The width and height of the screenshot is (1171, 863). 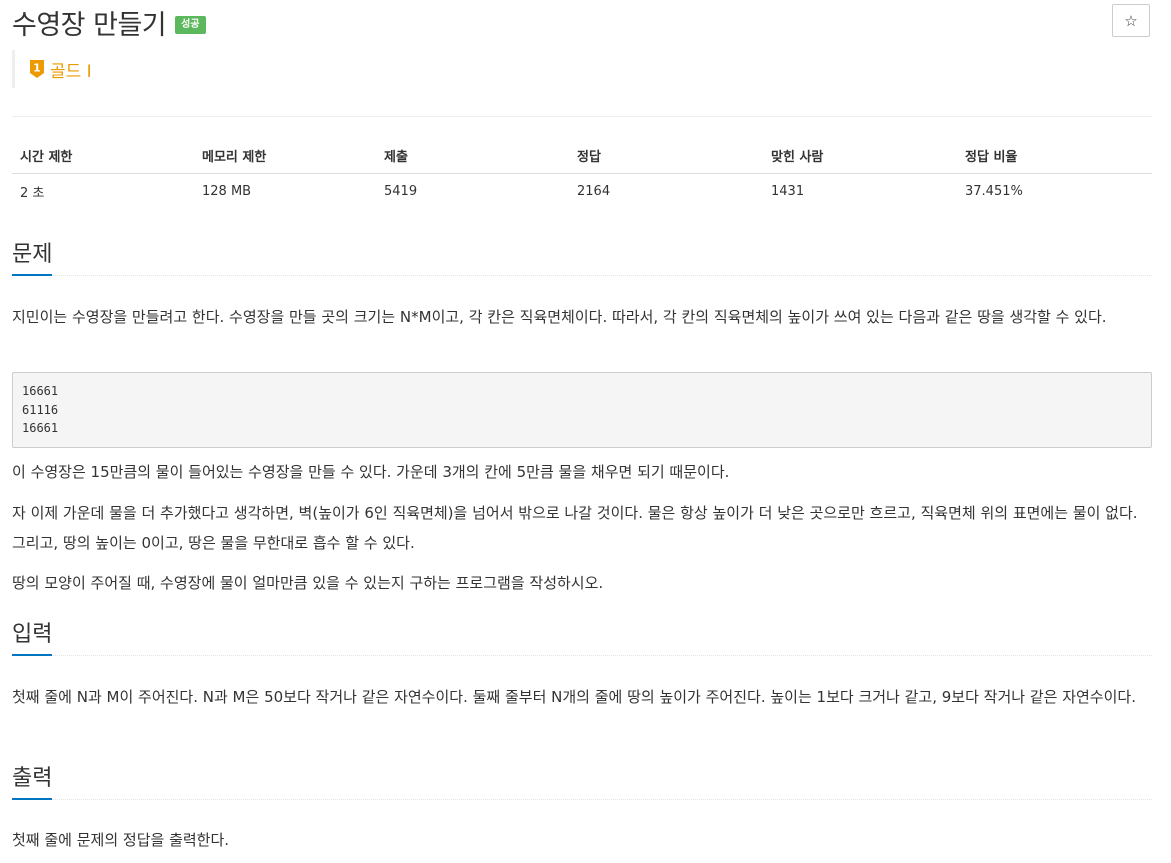 What do you see at coordinates (89, 25) in the screenshot?
I see `page-title: 수영장 만들기` at bounding box center [89, 25].